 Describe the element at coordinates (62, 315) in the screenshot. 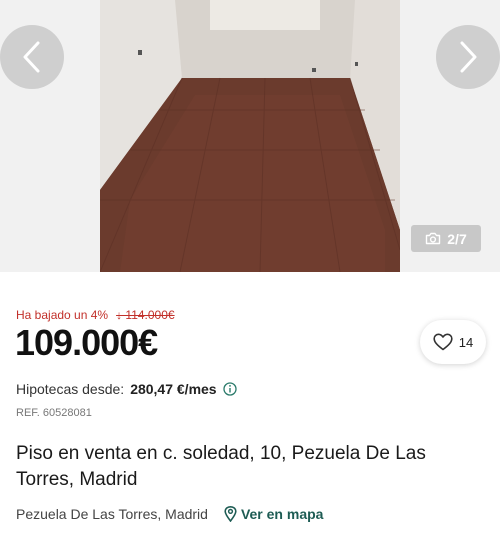

I see `price-drop-label: Ha bajado un 4%` at that location.